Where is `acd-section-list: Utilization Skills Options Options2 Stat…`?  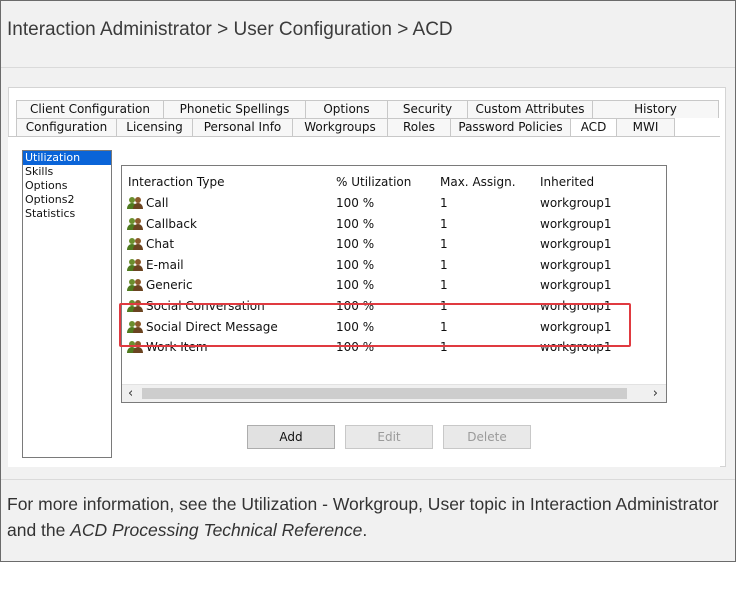 acd-section-list: Utilization Skills Options Options2 Stat… is located at coordinates (67, 304).